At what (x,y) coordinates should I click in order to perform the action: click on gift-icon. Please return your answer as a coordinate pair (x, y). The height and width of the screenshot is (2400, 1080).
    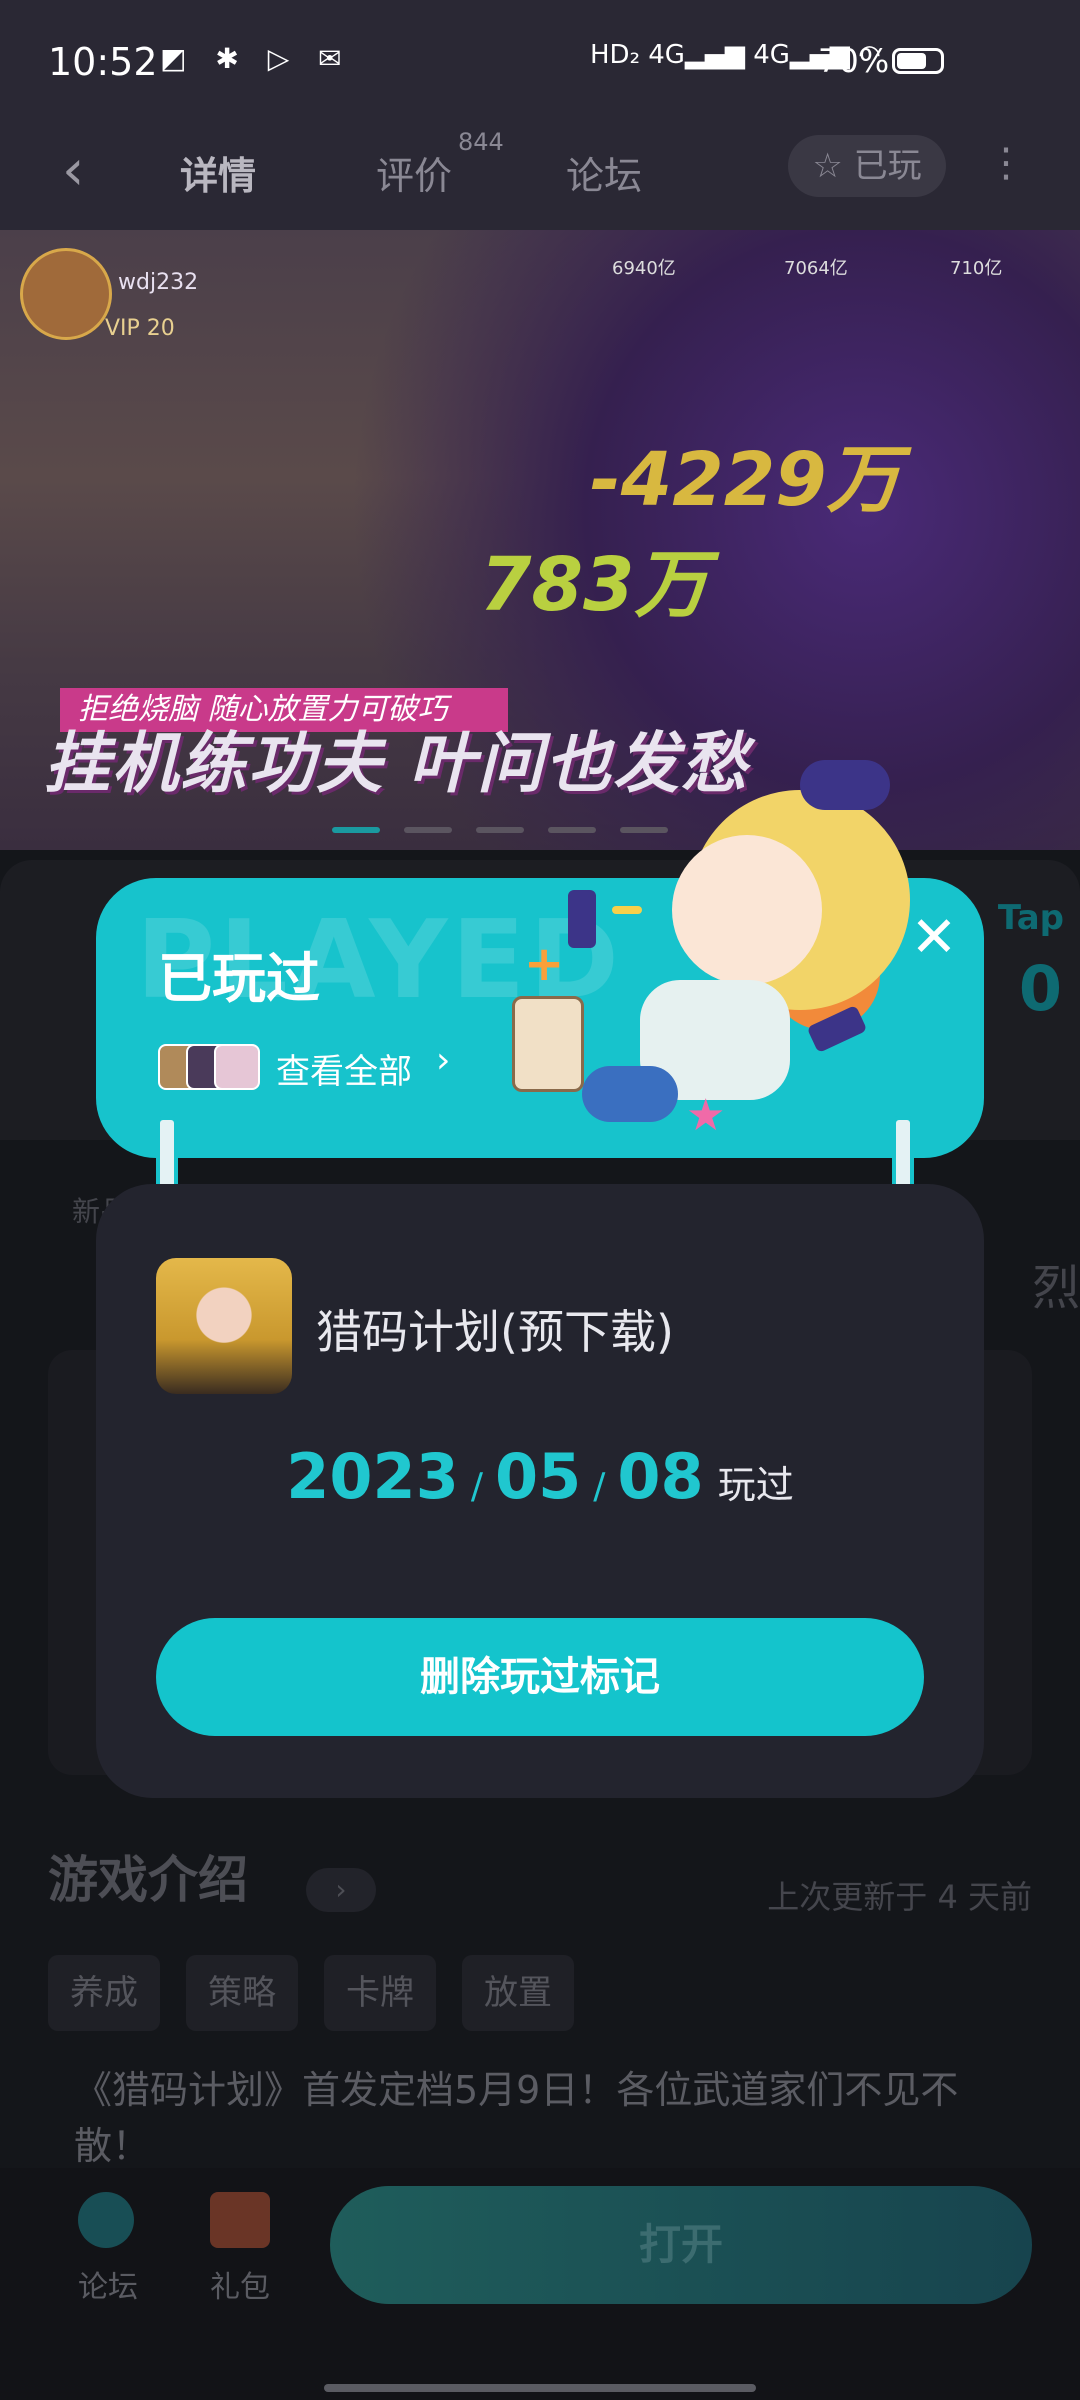
    Looking at the image, I should click on (240, 2220).